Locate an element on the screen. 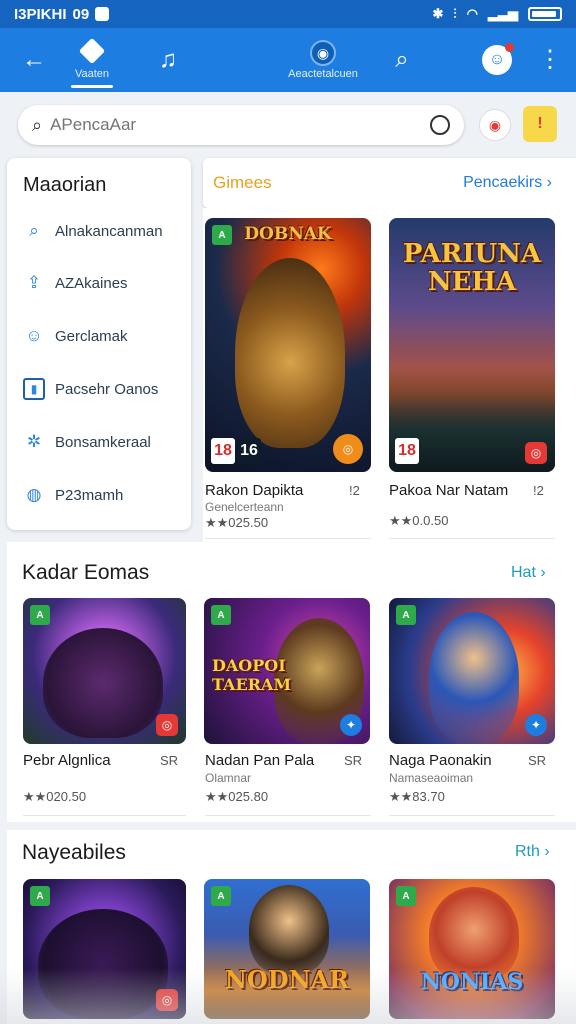 Image resolution: width=576 pixels, height=1024 pixels. game-title: Pakoa Nar Natam is located at coordinates (449, 490).